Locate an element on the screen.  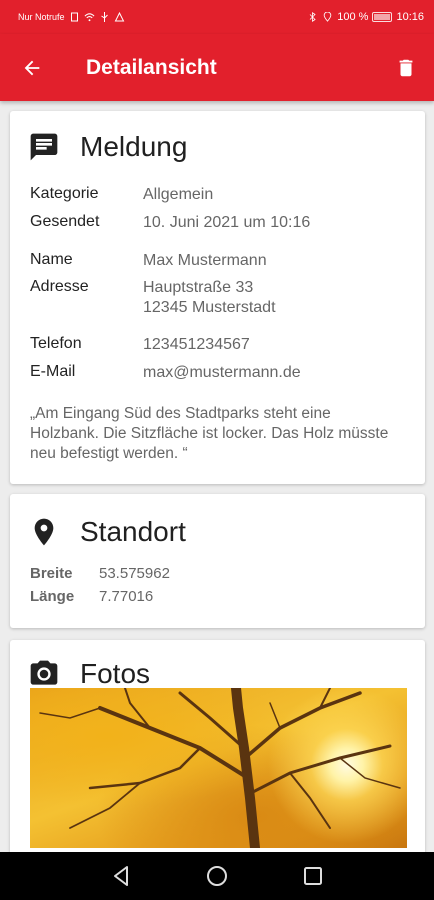
message-icon is located at coordinates (44, 147).